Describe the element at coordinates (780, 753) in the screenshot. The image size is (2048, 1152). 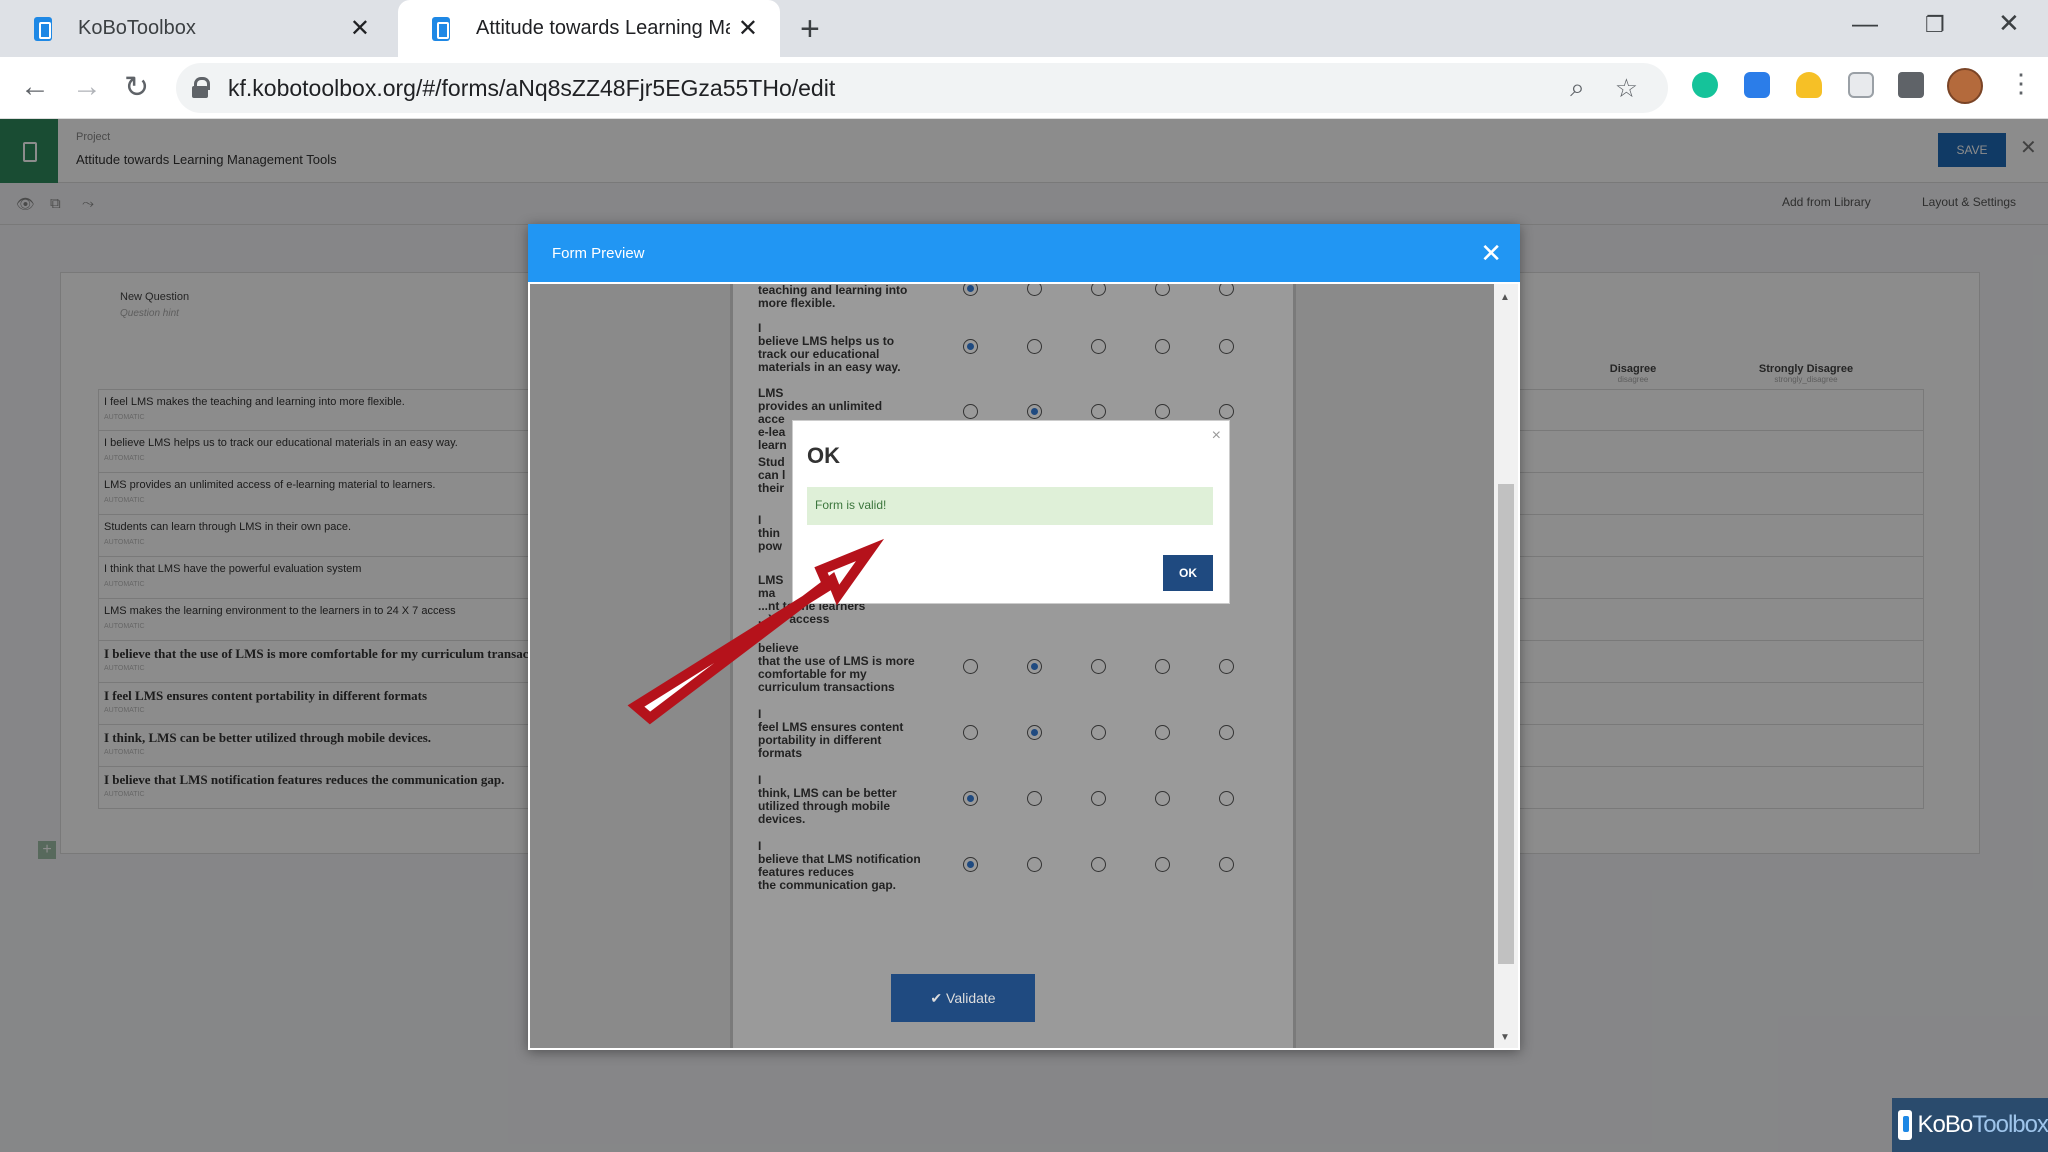
I see `question-line: formats` at that location.